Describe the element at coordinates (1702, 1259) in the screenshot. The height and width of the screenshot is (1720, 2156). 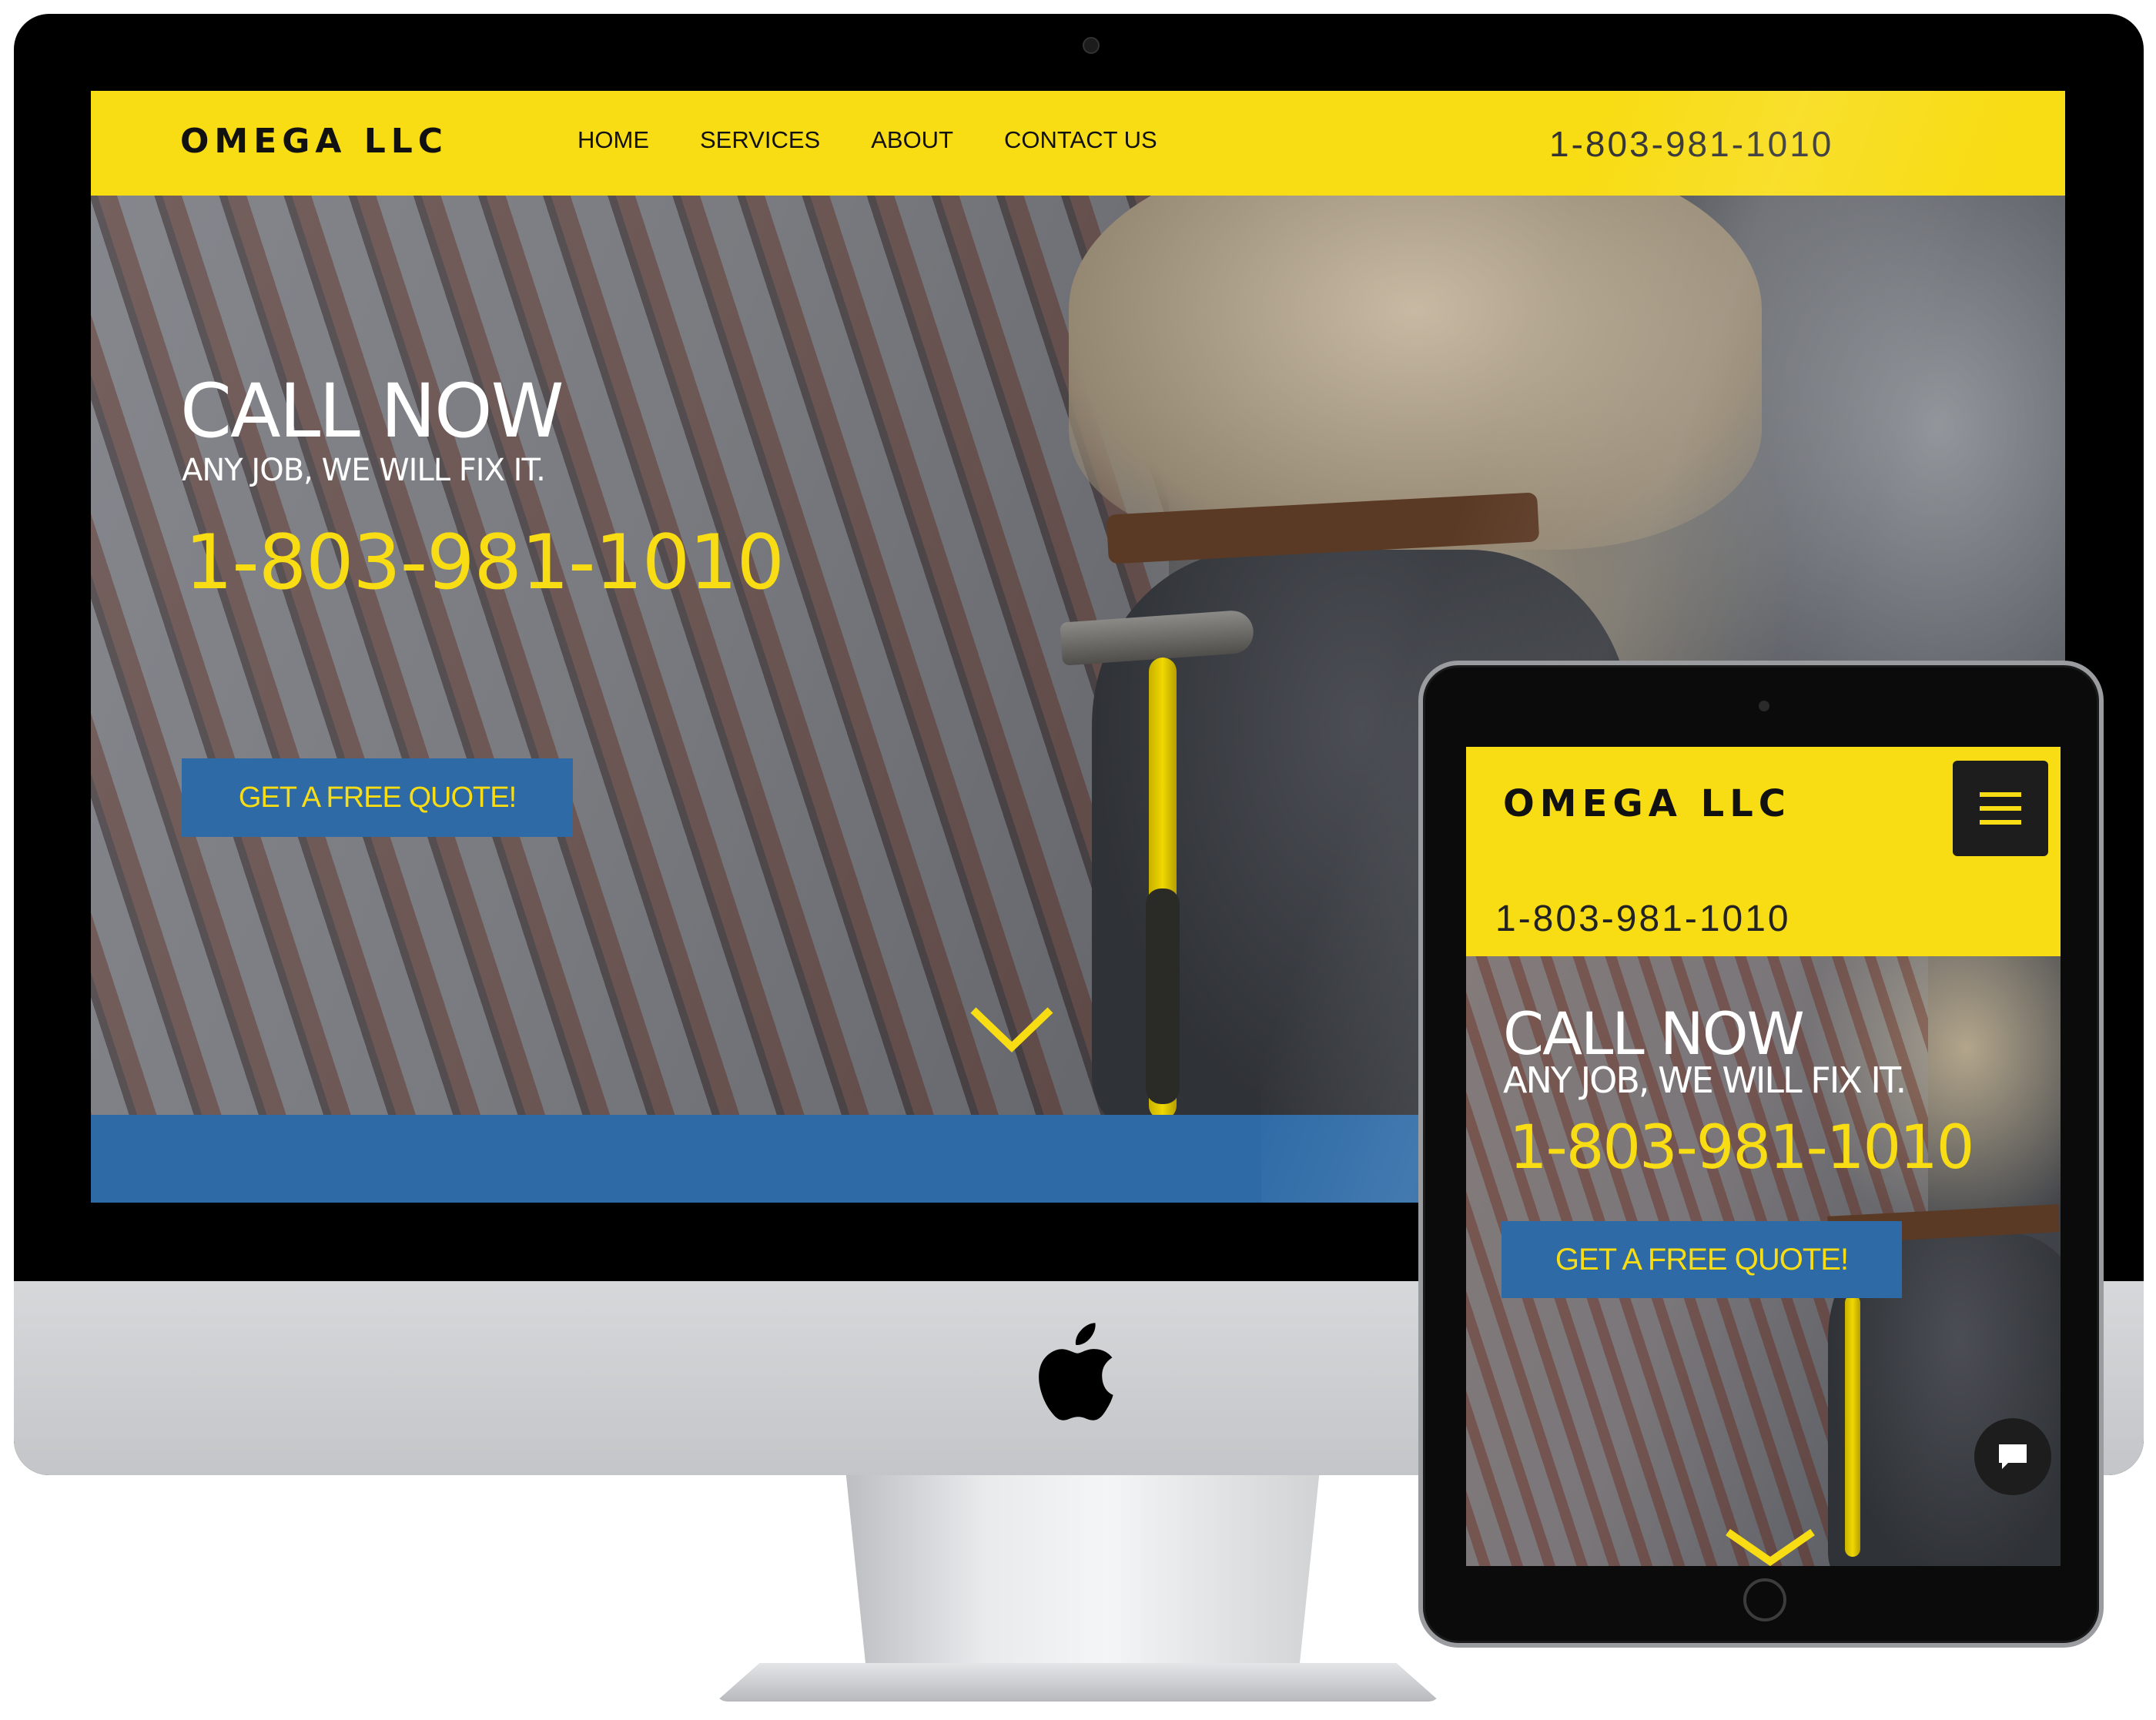
I see `tablet-get-free-quote-button: GET A FREE QUOTE!` at that location.